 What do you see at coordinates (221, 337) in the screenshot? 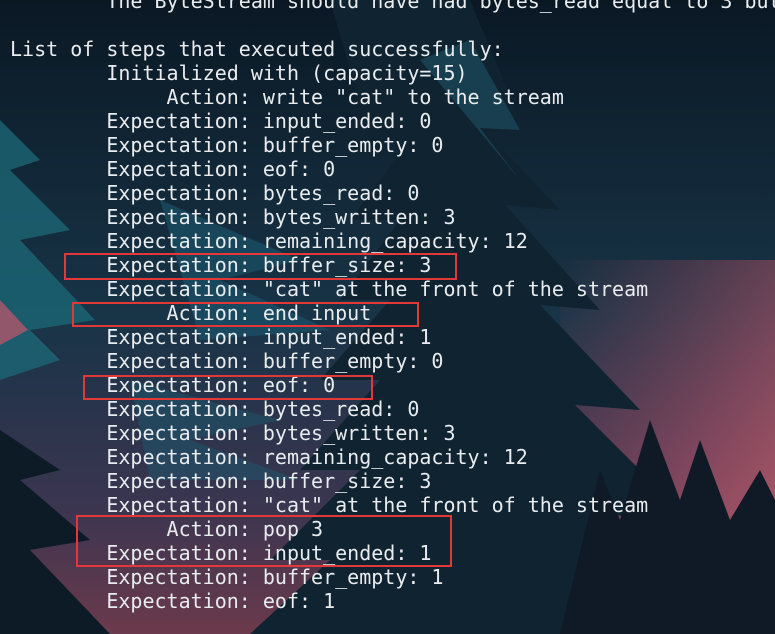
I see `terminal-line: Expectation: input_ended: 1` at bounding box center [221, 337].